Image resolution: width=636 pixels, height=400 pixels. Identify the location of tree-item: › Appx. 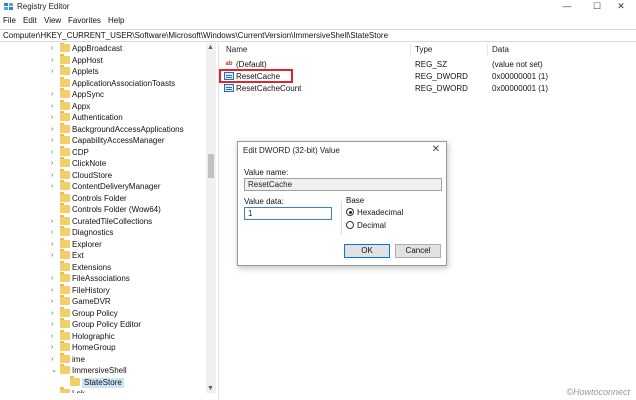
(103, 105).